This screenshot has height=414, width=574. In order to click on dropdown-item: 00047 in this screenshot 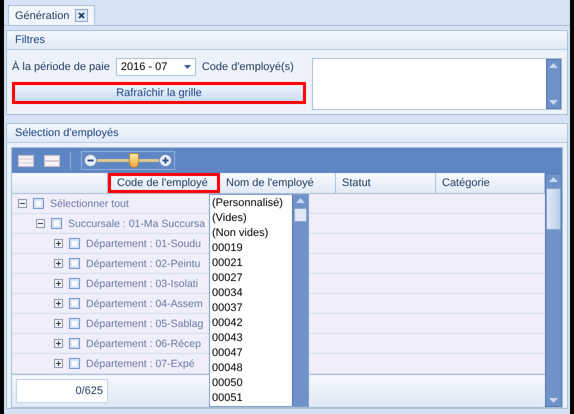, I will do `click(251, 353)`.